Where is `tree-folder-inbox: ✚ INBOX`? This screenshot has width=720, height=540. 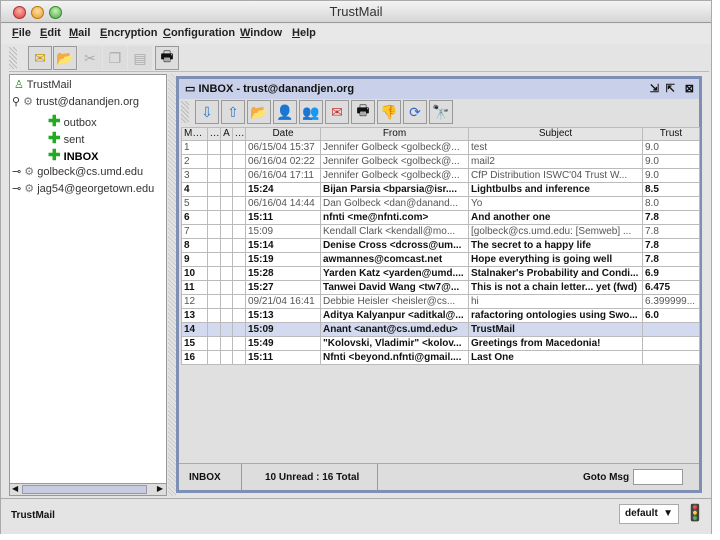 tree-folder-inbox: ✚ INBOX is located at coordinates (73, 155).